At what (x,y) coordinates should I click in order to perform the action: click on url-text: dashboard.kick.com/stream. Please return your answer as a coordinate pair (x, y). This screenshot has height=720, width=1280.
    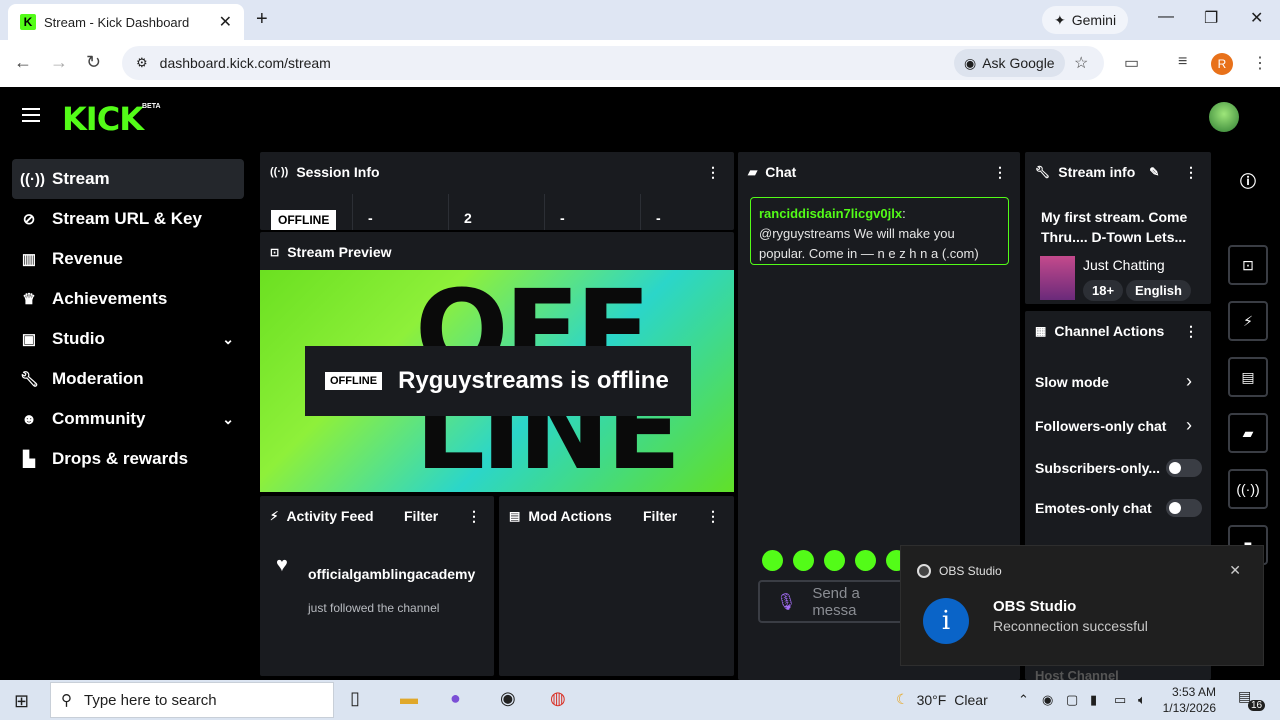
    Looking at the image, I should click on (245, 63).